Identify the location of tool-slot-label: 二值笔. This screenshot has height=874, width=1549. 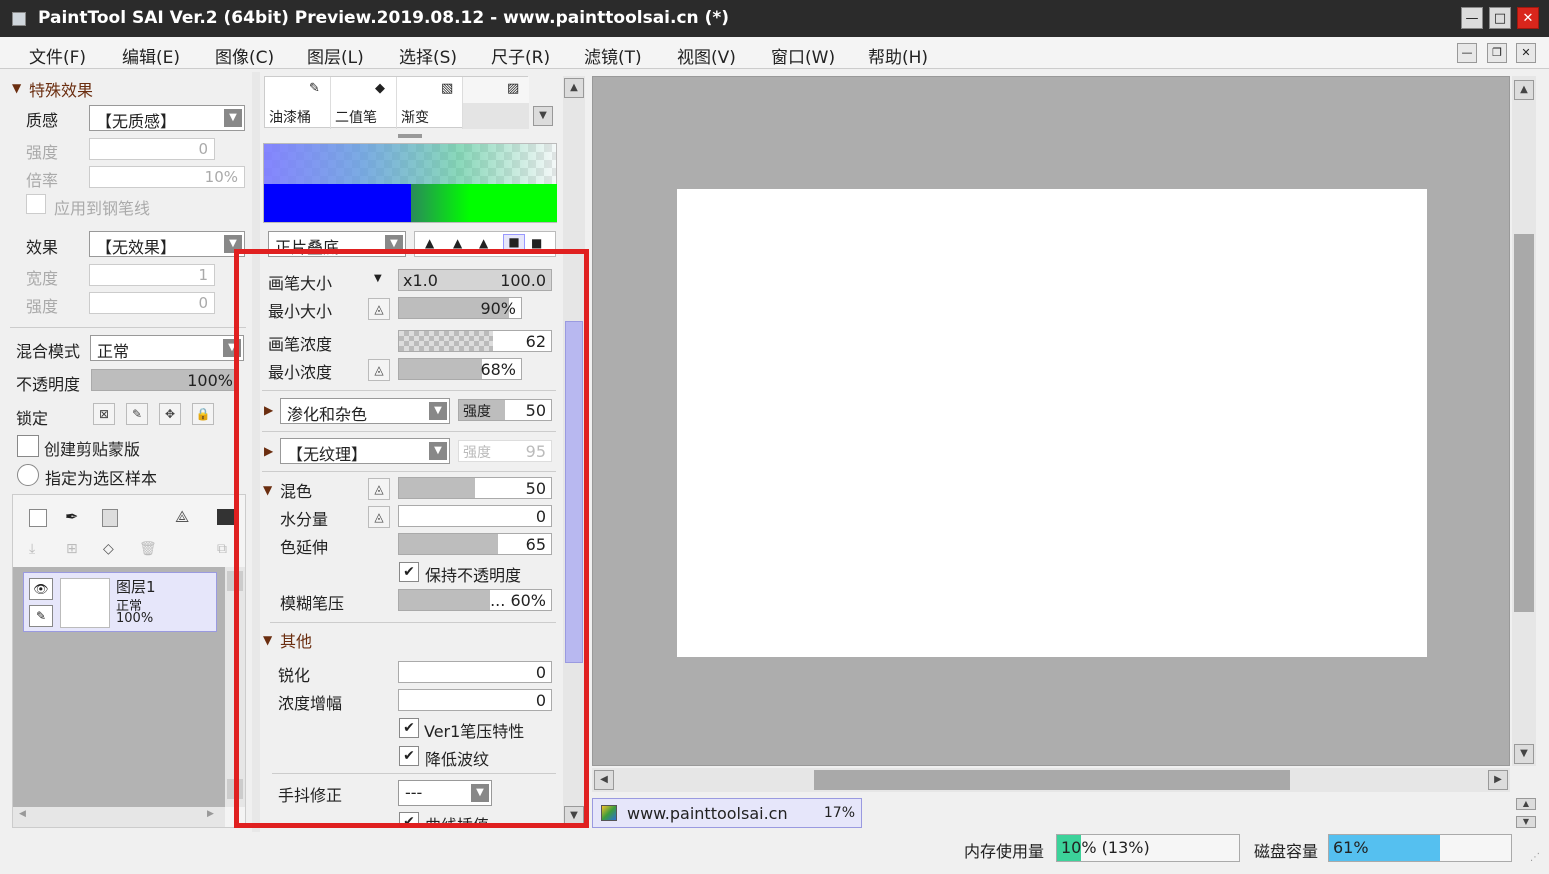
(356, 118).